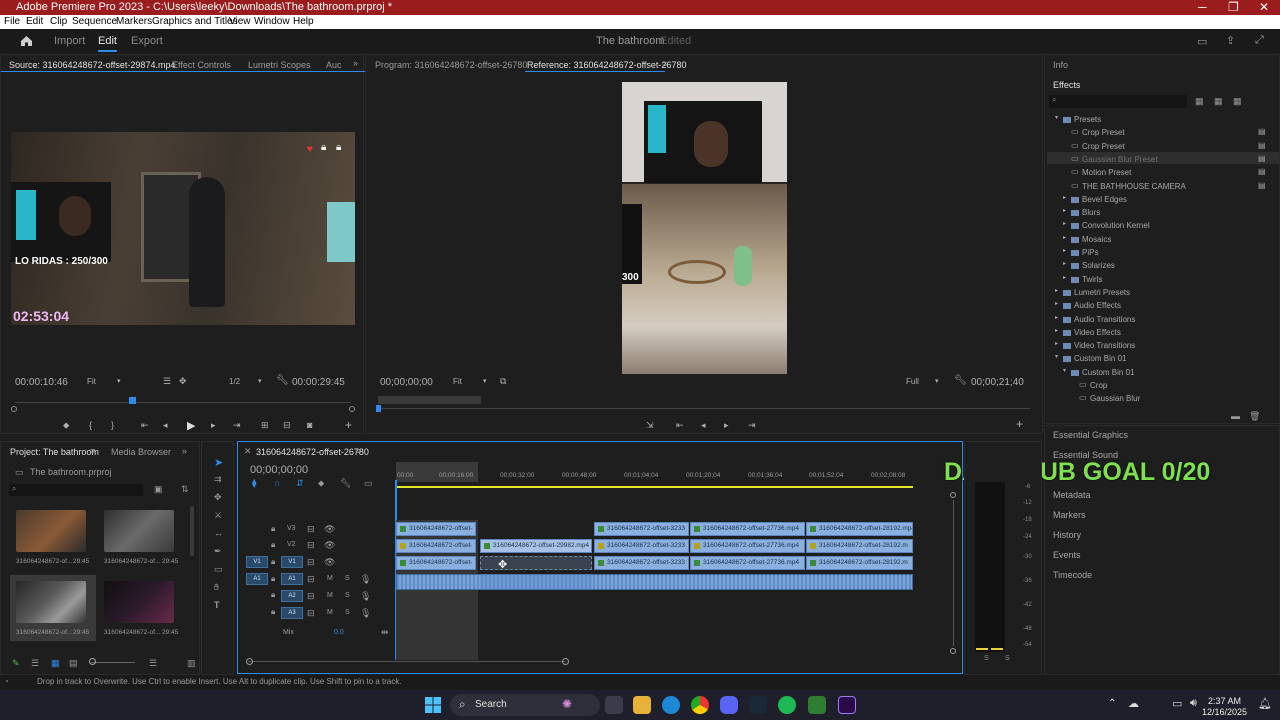 Image resolution: width=1280 pixels, height=720 pixels. What do you see at coordinates (113, 662) in the screenshot?
I see `zoom-slider` at bounding box center [113, 662].